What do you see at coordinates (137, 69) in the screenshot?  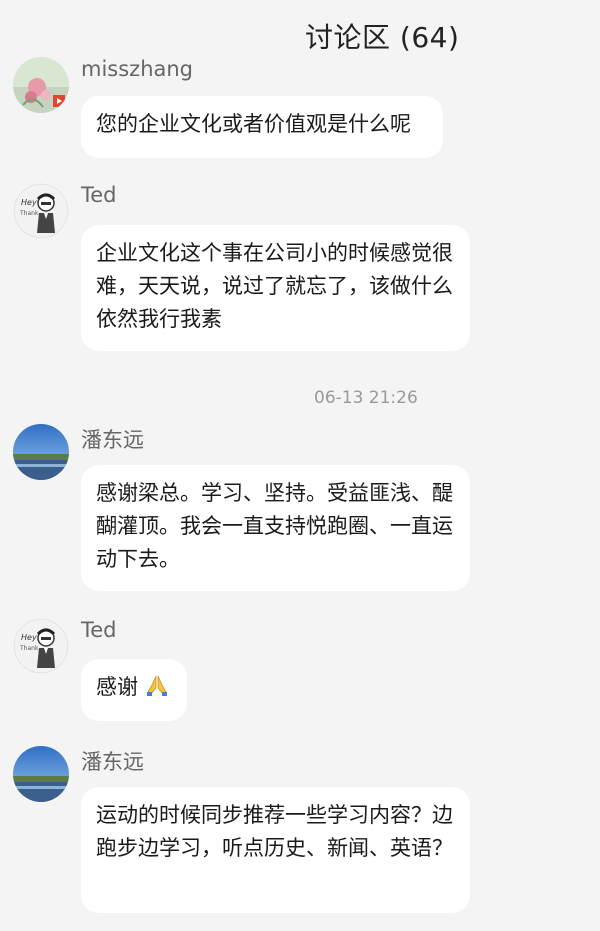 I see `username: misszhang` at bounding box center [137, 69].